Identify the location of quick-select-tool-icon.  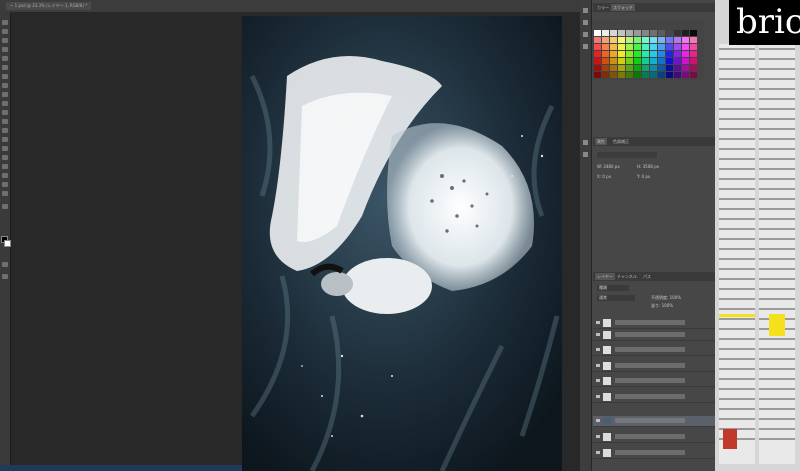
(5, 49).